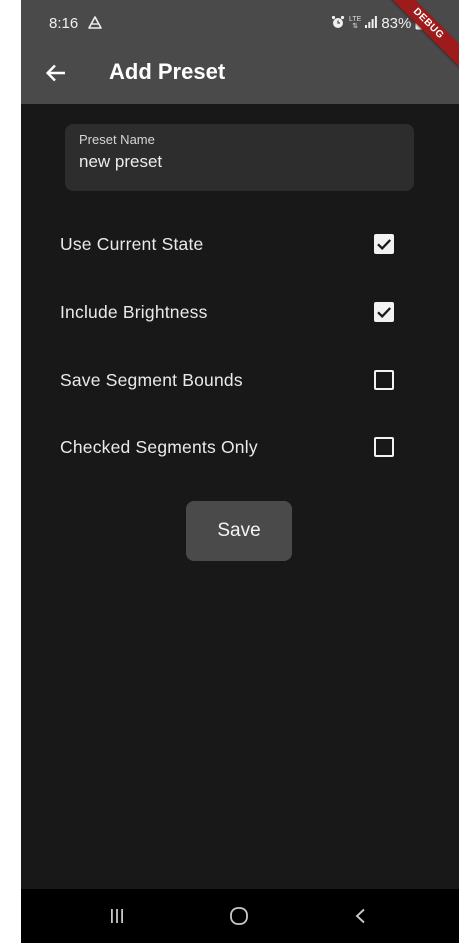 The width and height of the screenshot is (464, 943). What do you see at coordinates (232, 312) in the screenshot?
I see `option-include-brightness: Include Brightness` at bounding box center [232, 312].